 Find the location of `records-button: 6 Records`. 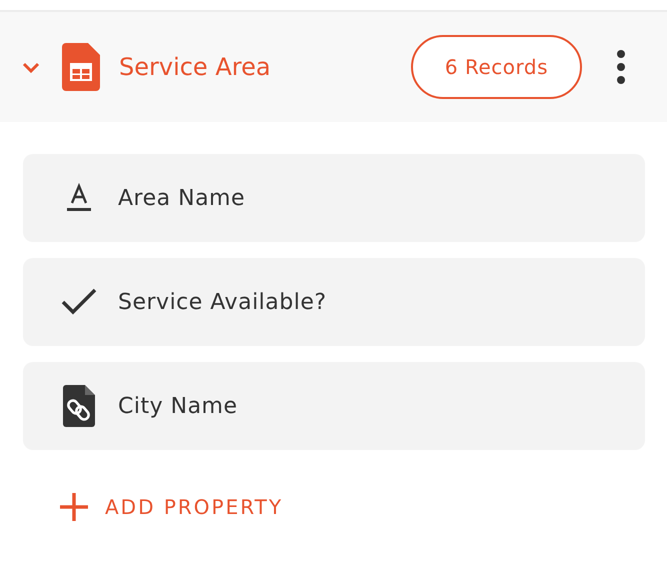

records-button: 6 Records is located at coordinates (496, 67).